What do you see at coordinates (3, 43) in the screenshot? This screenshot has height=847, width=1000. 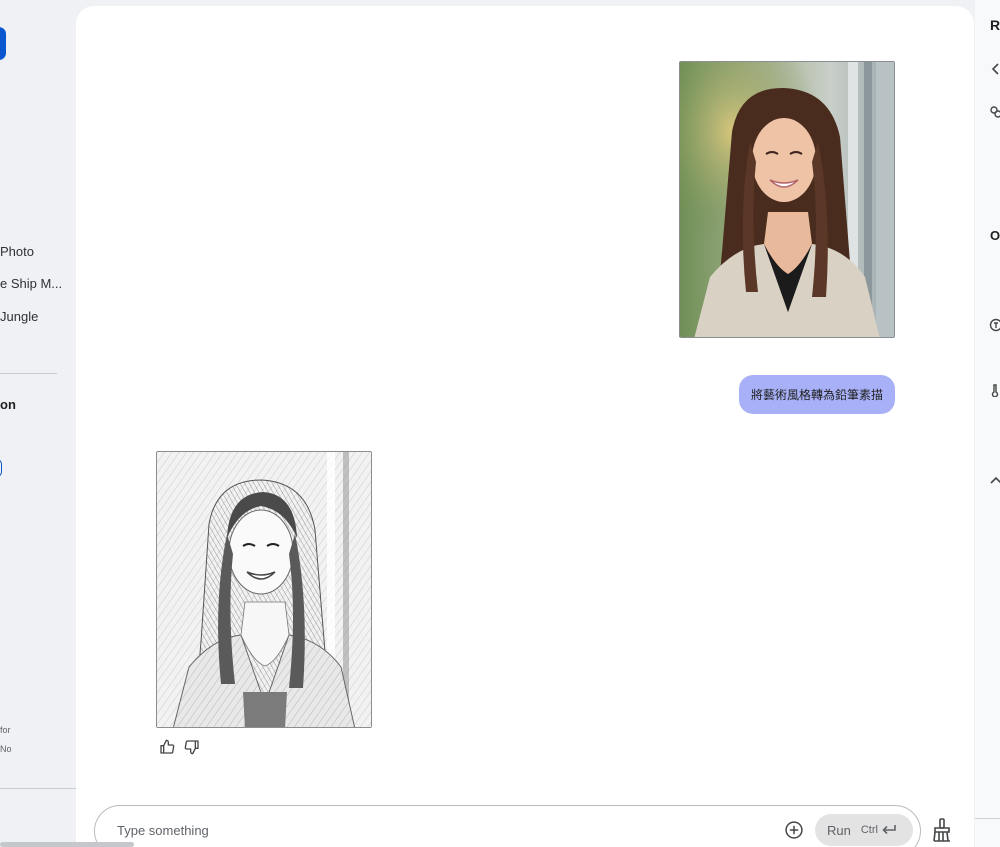 I see `sidebar-accent-button` at bounding box center [3, 43].